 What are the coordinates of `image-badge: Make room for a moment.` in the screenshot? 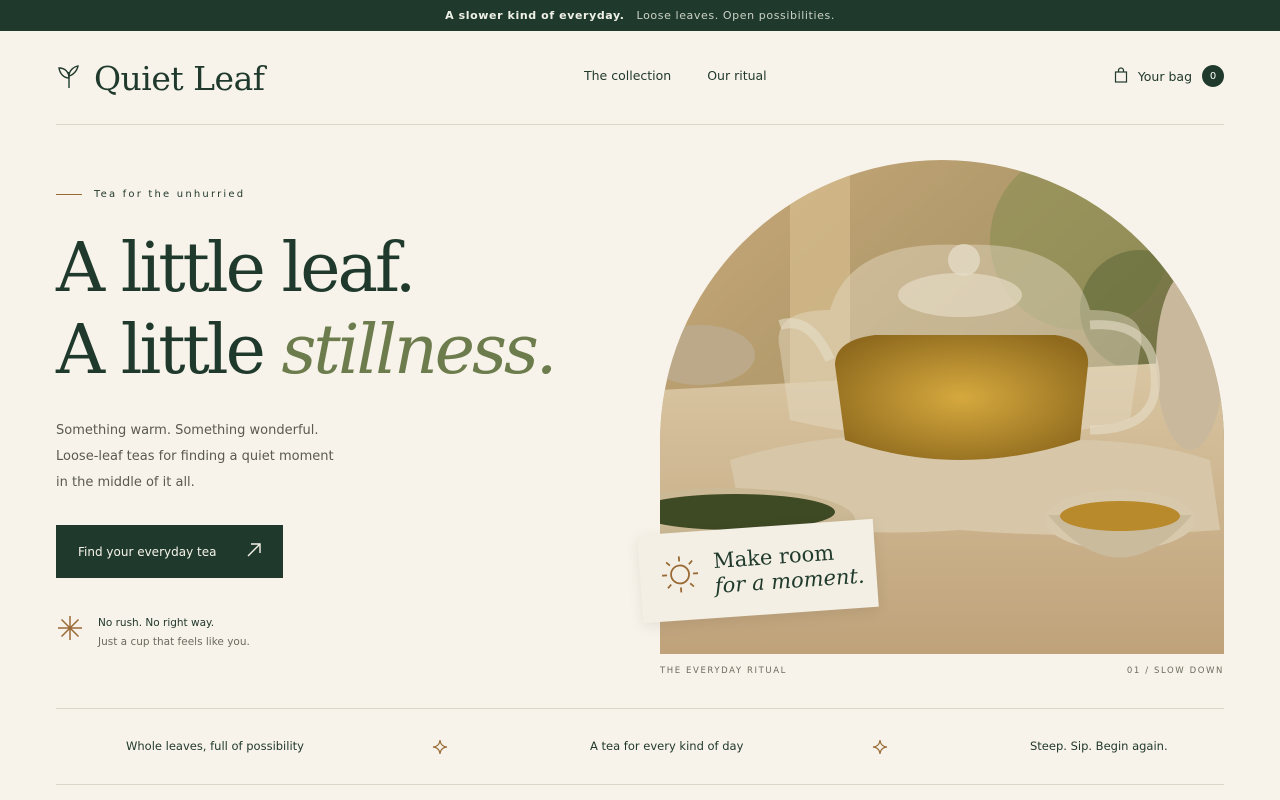 It's located at (758, 571).